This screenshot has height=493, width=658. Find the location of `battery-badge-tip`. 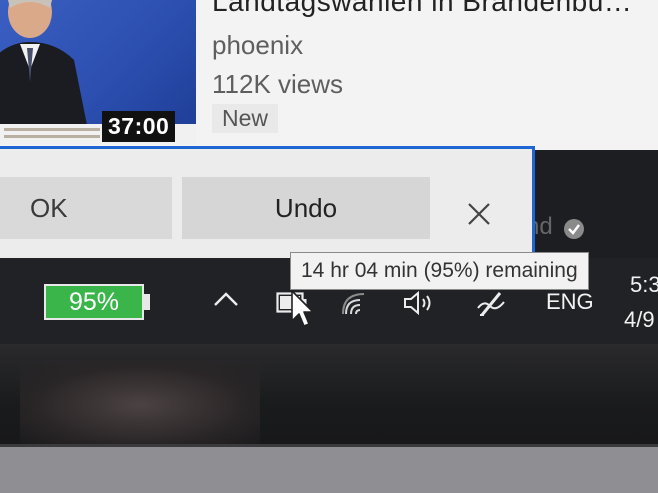

battery-badge-tip is located at coordinates (147, 302).